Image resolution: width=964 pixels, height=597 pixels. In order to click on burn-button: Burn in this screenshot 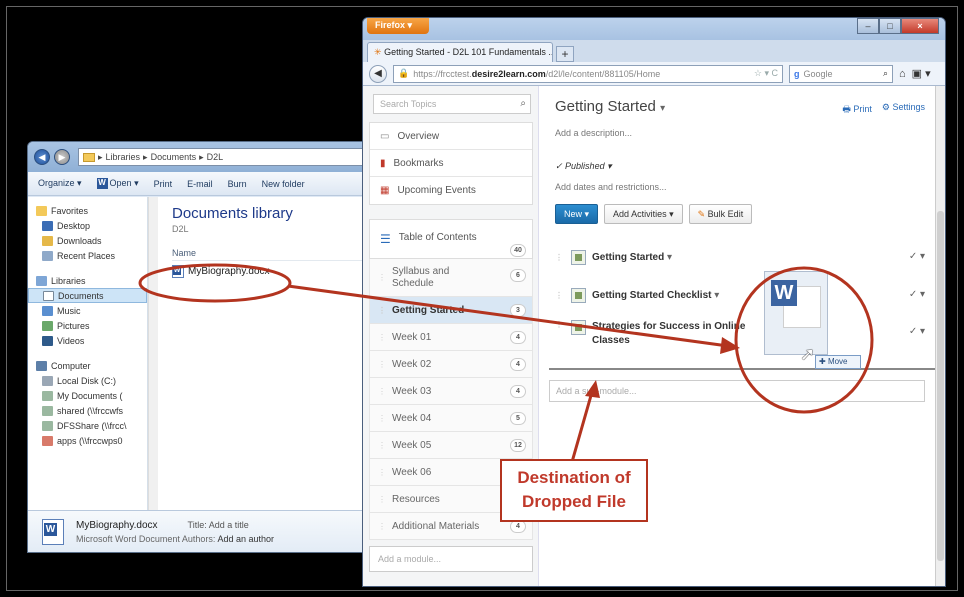, I will do `click(237, 184)`.